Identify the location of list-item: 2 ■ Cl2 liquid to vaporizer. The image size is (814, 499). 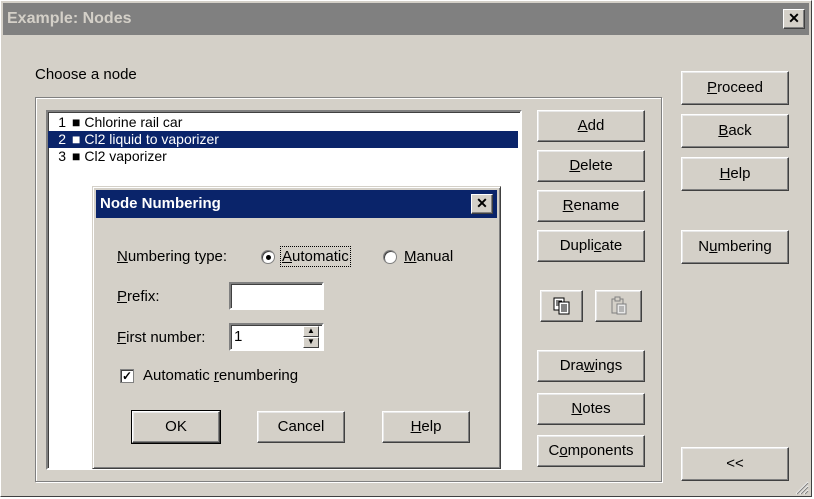
(283, 139).